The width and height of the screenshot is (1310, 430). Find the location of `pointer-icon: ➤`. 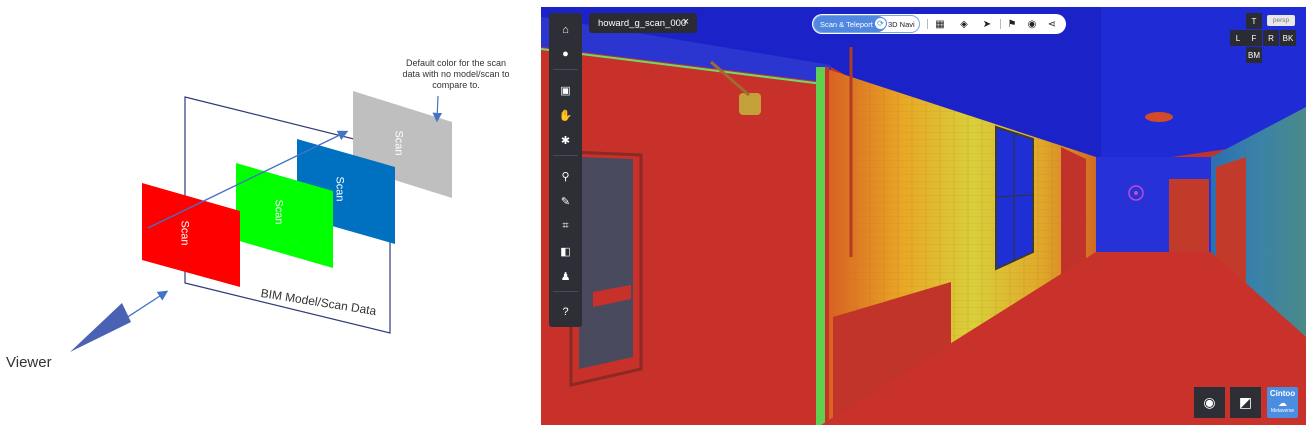

pointer-icon: ➤ is located at coordinates (987, 24).